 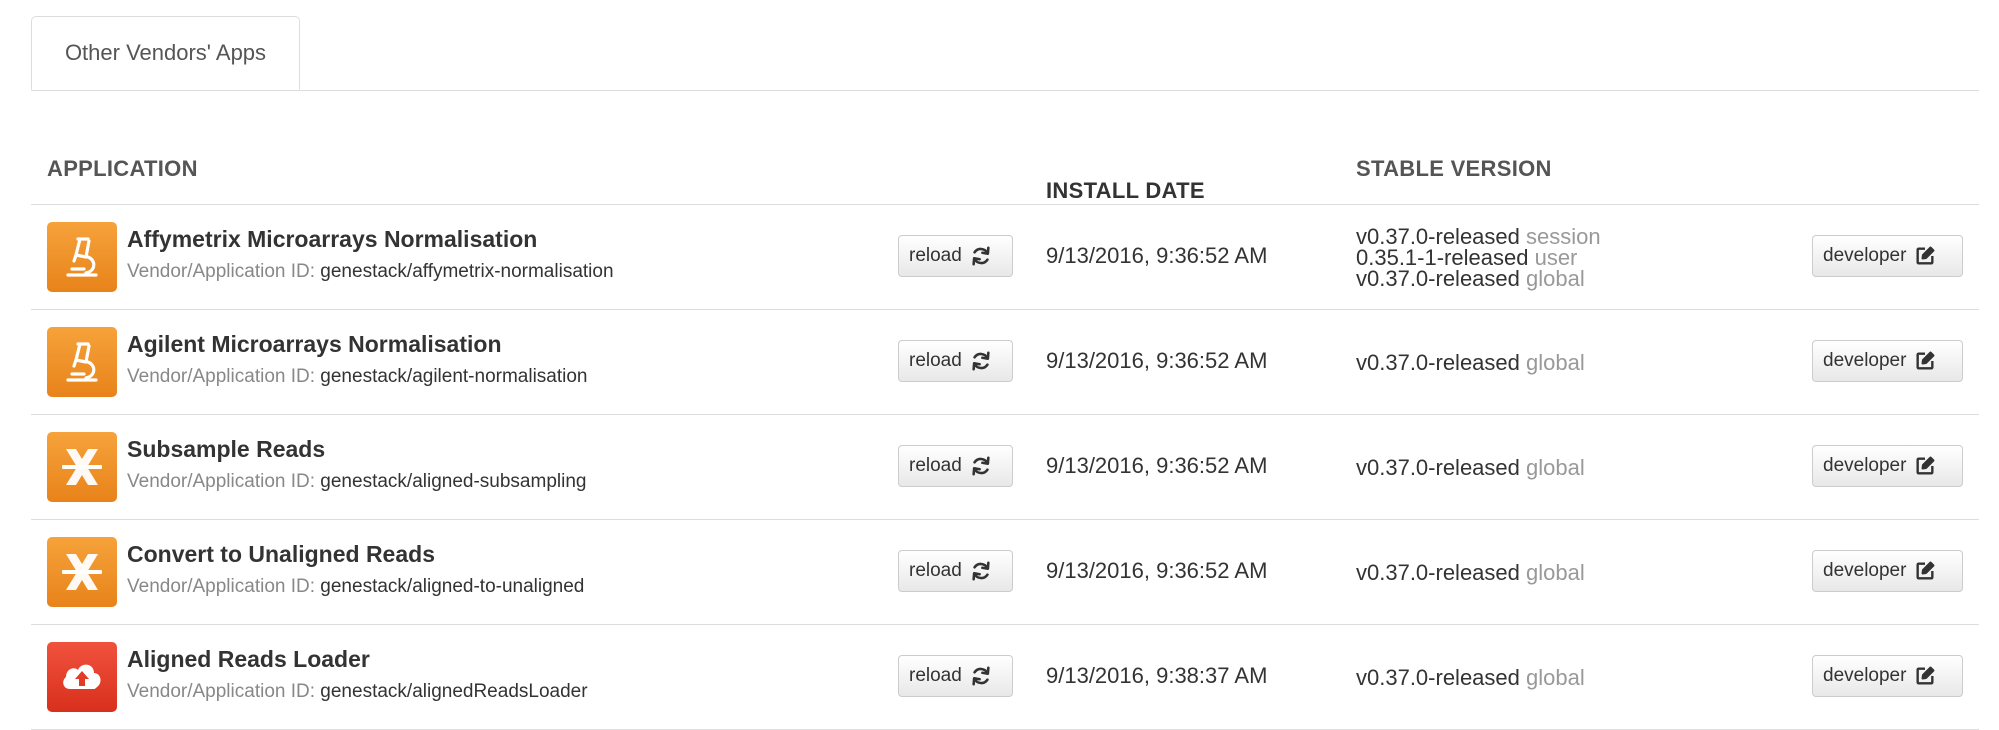 What do you see at coordinates (1005, 53) in the screenshot?
I see `tab-bar: Other Vendors' Apps` at bounding box center [1005, 53].